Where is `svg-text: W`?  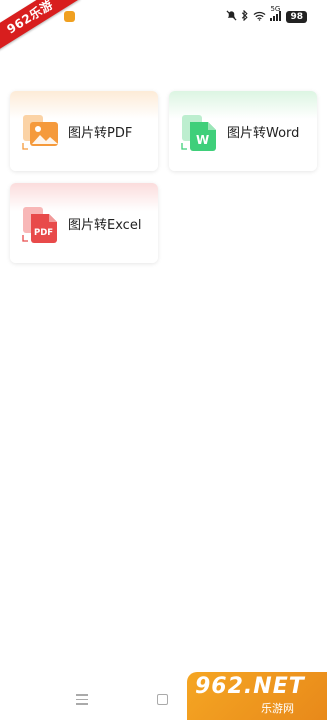 svg-text: W is located at coordinates (202, 140).